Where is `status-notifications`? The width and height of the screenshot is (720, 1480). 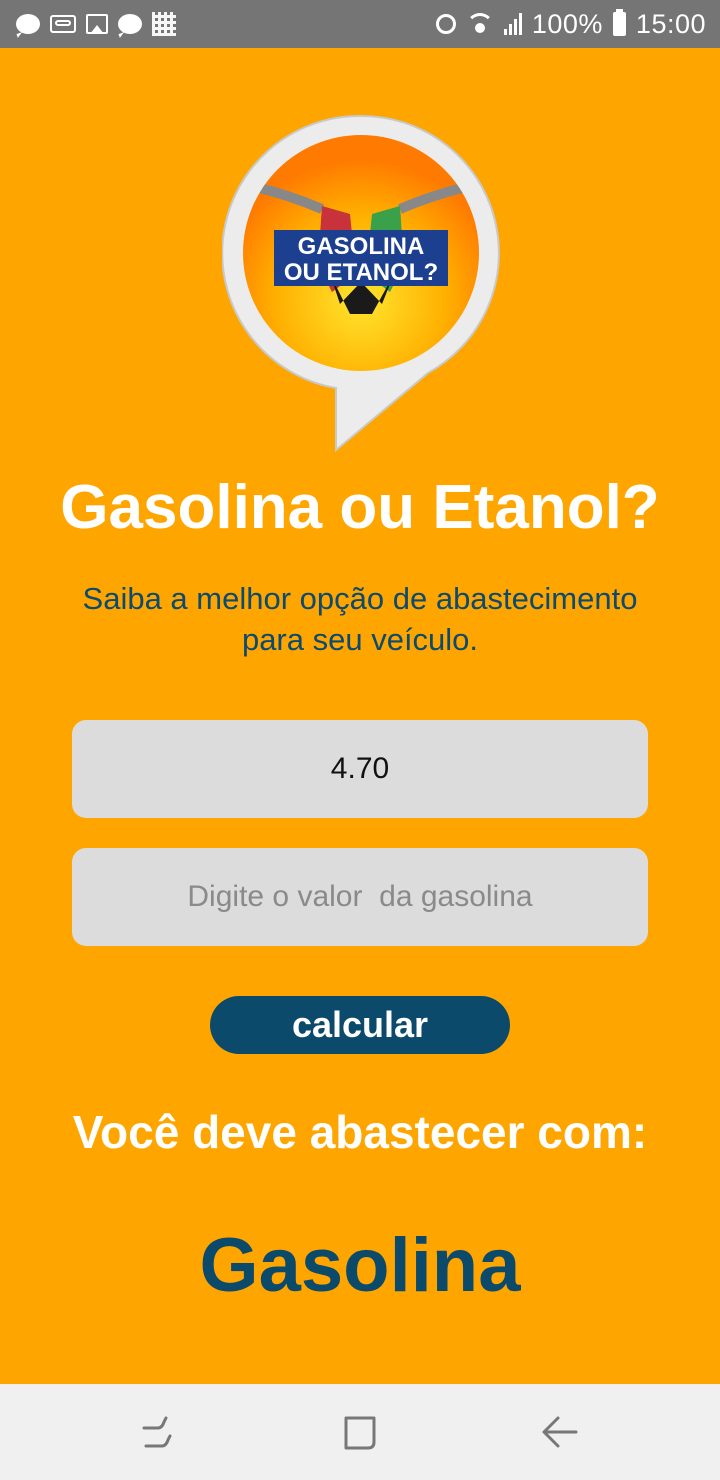 status-notifications is located at coordinates (96, 24).